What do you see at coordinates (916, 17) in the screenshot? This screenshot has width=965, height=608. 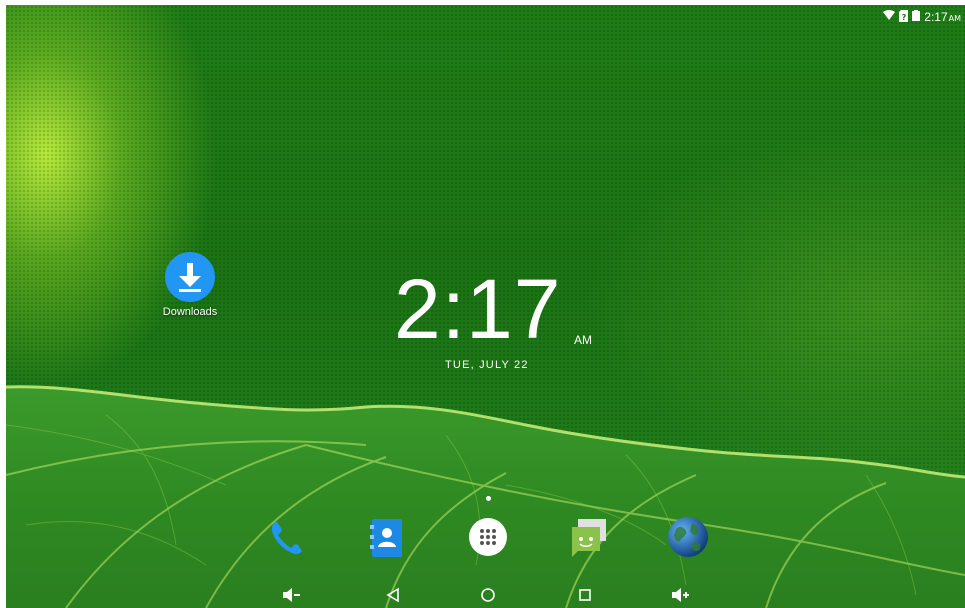 I see `battery-icon` at bounding box center [916, 17].